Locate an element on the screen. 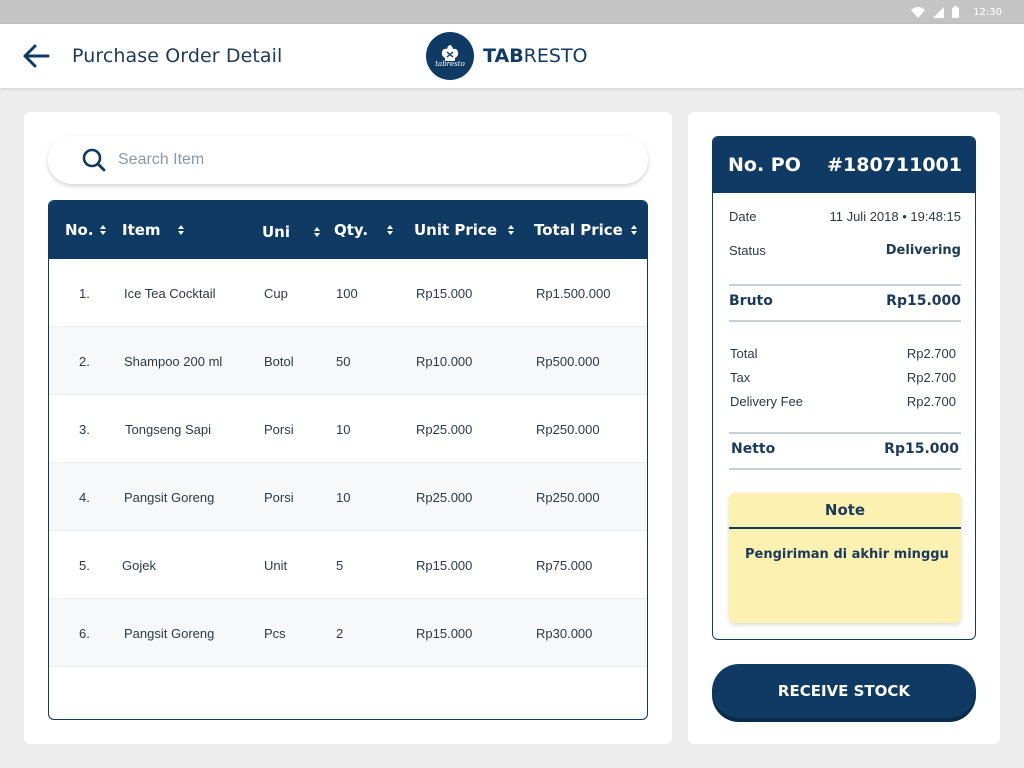 This screenshot has height=768, width=1024. delivery-fee-row: Delivery Fee Rp2.700 is located at coordinates (846, 401).